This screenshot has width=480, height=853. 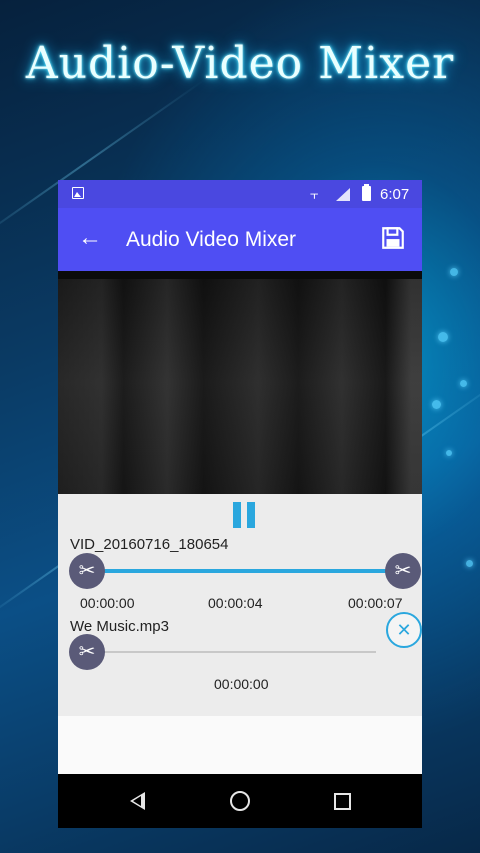 What do you see at coordinates (393, 238) in the screenshot?
I see `save-icon` at bounding box center [393, 238].